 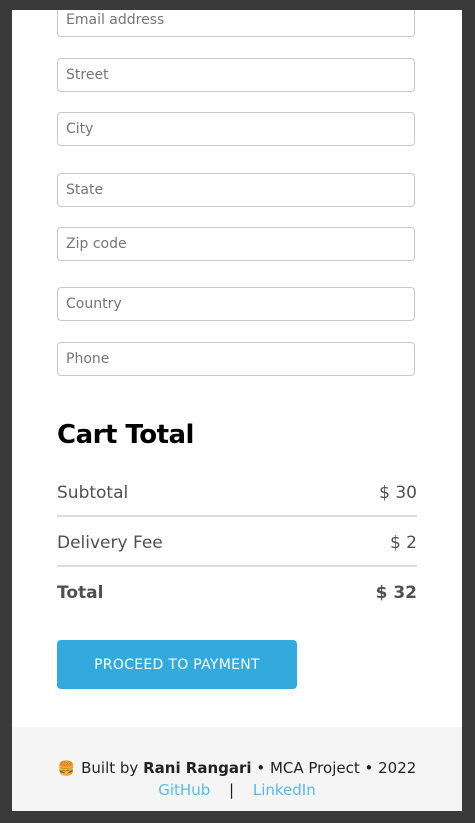 What do you see at coordinates (80, 593) in the screenshot?
I see `total-label: Total` at bounding box center [80, 593].